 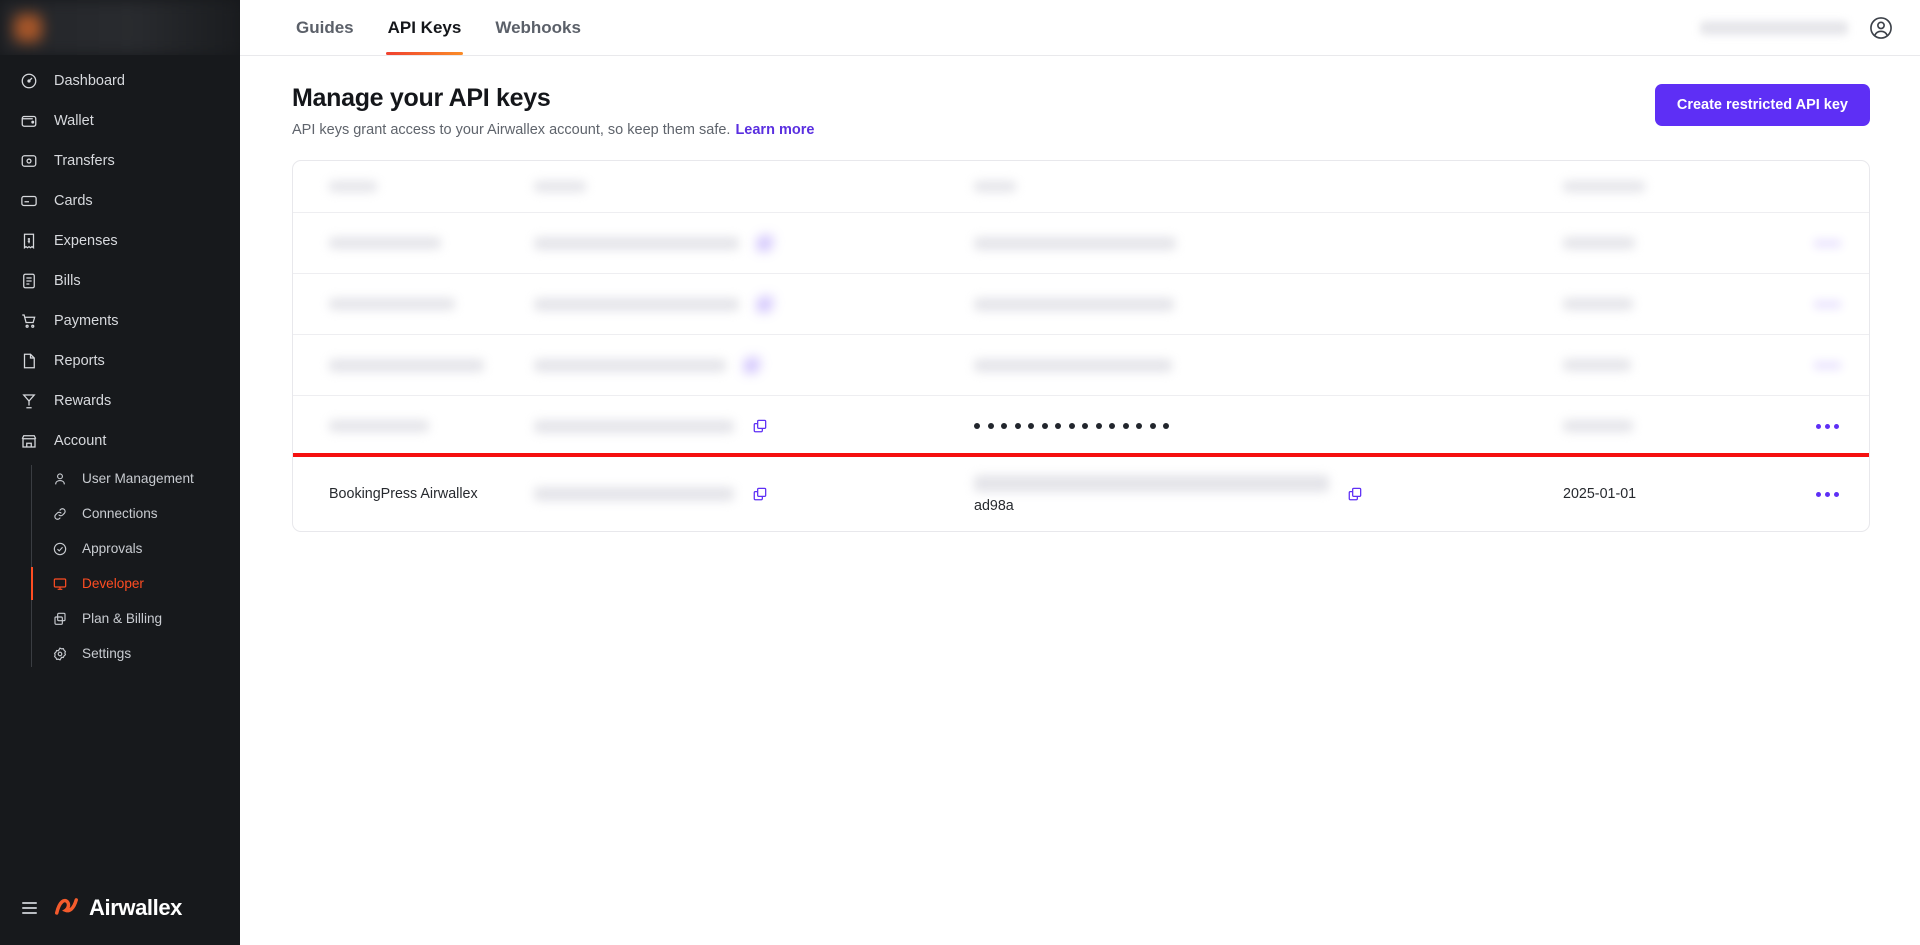 I want to click on sidebar-item-approvals: Approvals, so click(x=135, y=548).